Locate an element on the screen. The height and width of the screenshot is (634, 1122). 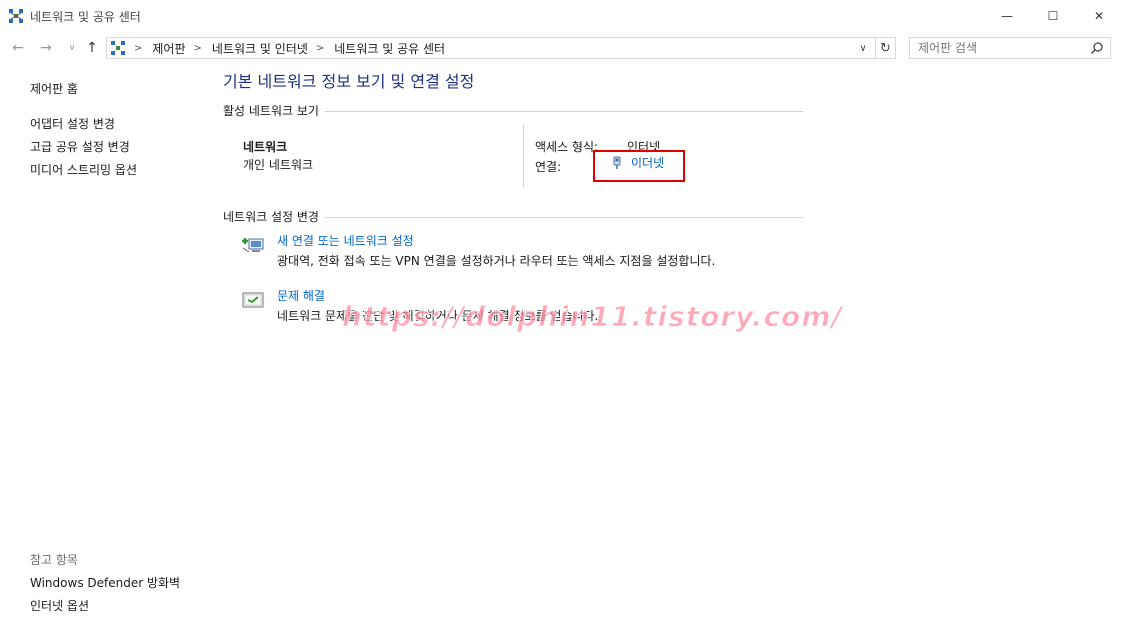
troubleshoot-icon is located at coordinates (253, 300).